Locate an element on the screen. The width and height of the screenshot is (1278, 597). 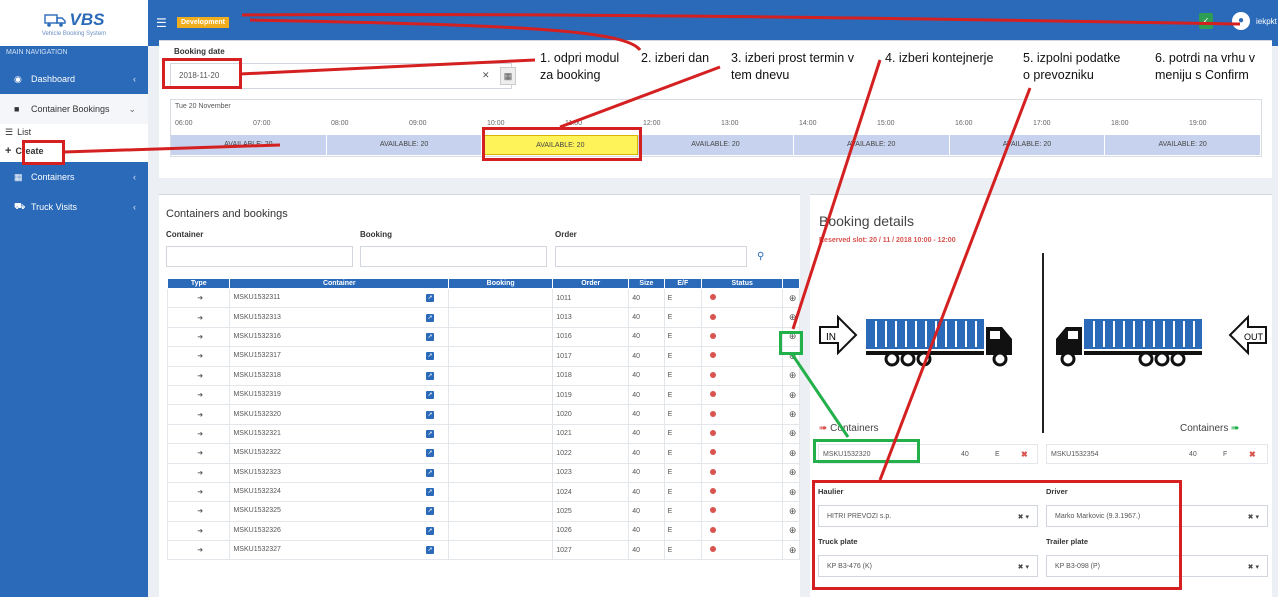
logo: VBS Vehicle Booking System is located at coordinates (74, 23).